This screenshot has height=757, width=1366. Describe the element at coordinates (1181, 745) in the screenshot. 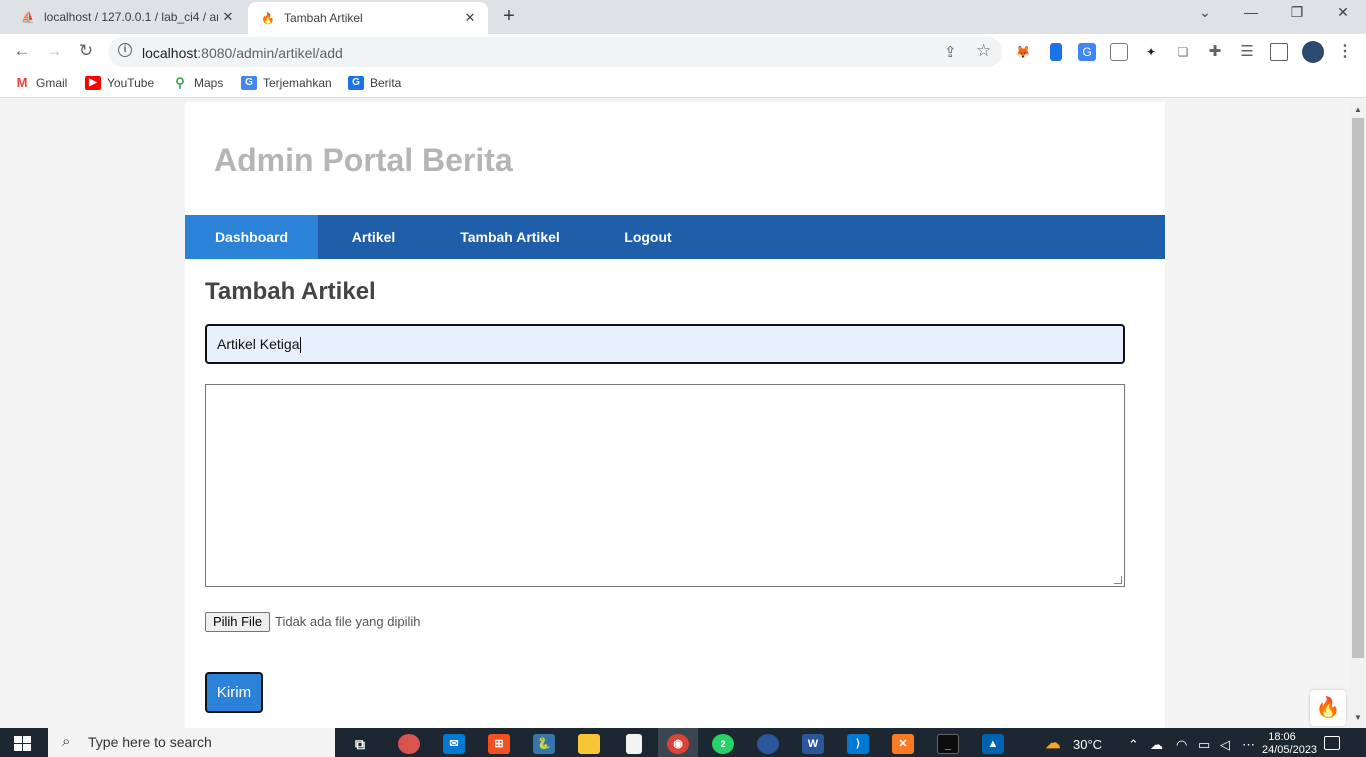

I see `wifi-icon: ◠` at that location.